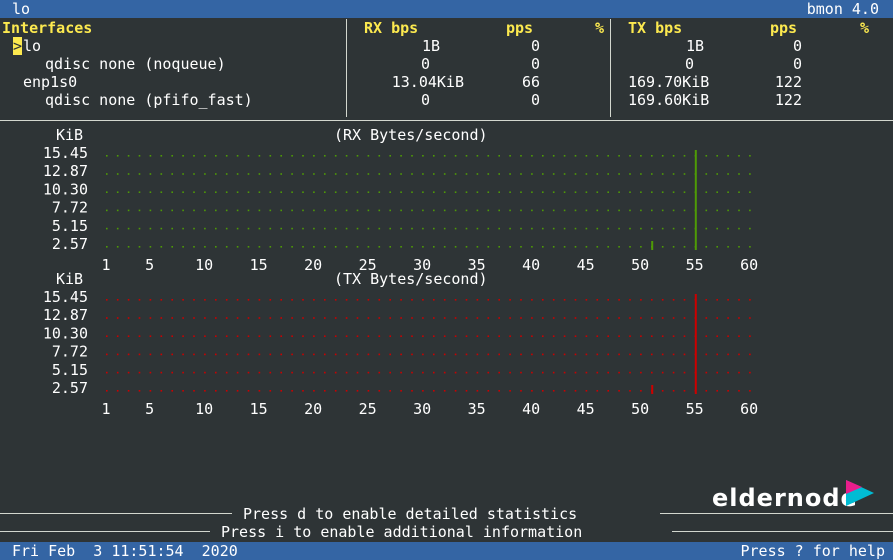 The height and width of the screenshot is (560, 893). Describe the element at coordinates (425, 64) in the screenshot. I see `row-rx-bps: 0` at that location.